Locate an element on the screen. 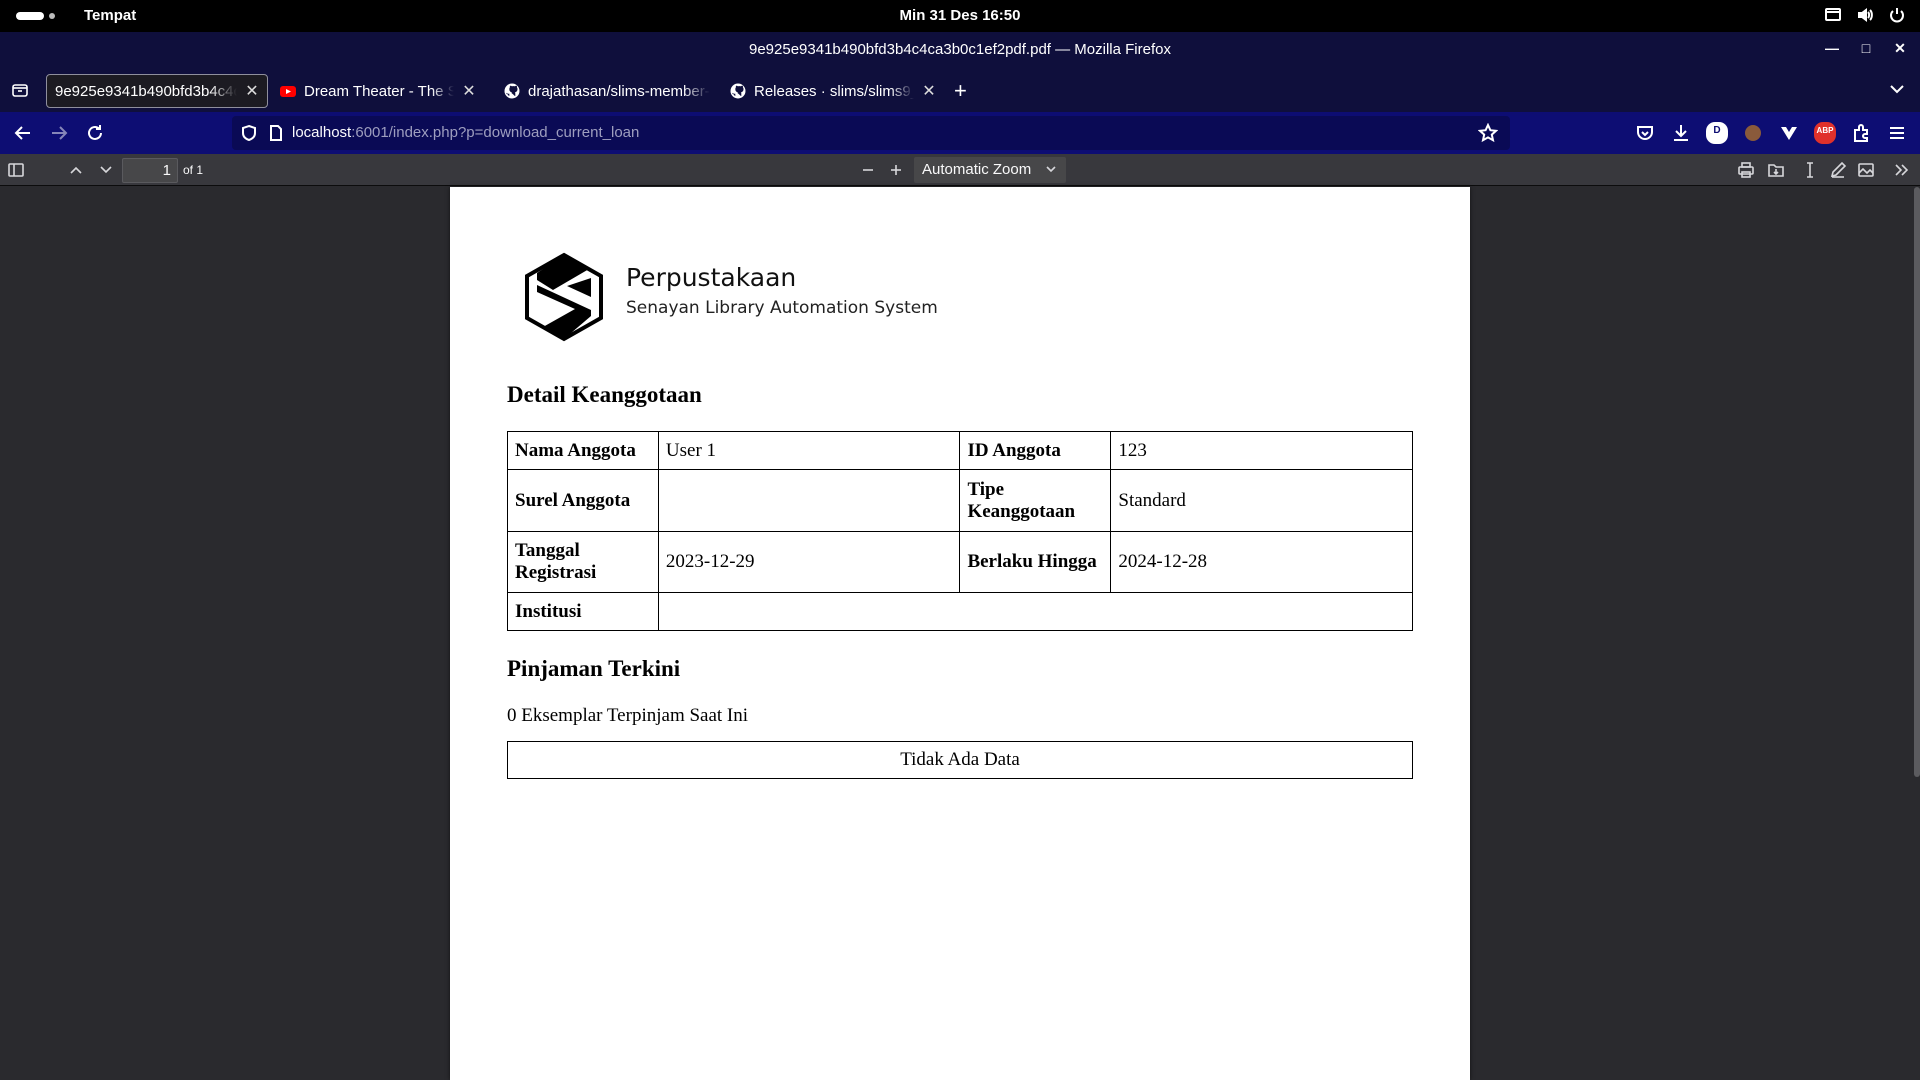 The height and width of the screenshot is (1080, 1920). label-member-name: Nama Anggota is located at coordinates (583, 450).